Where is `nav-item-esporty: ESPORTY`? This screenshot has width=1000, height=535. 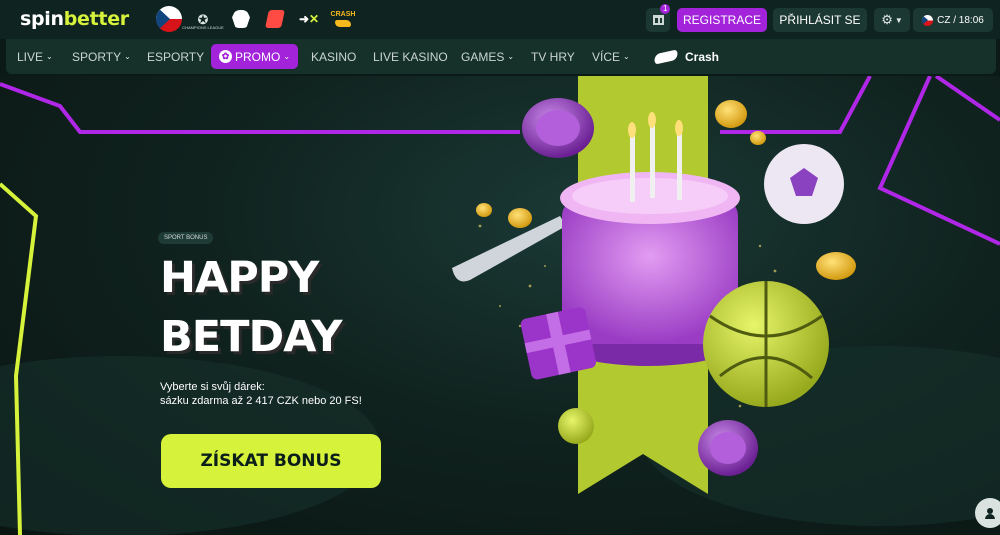 nav-item-esporty: ESPORTY is located at coordinates (175, 56).